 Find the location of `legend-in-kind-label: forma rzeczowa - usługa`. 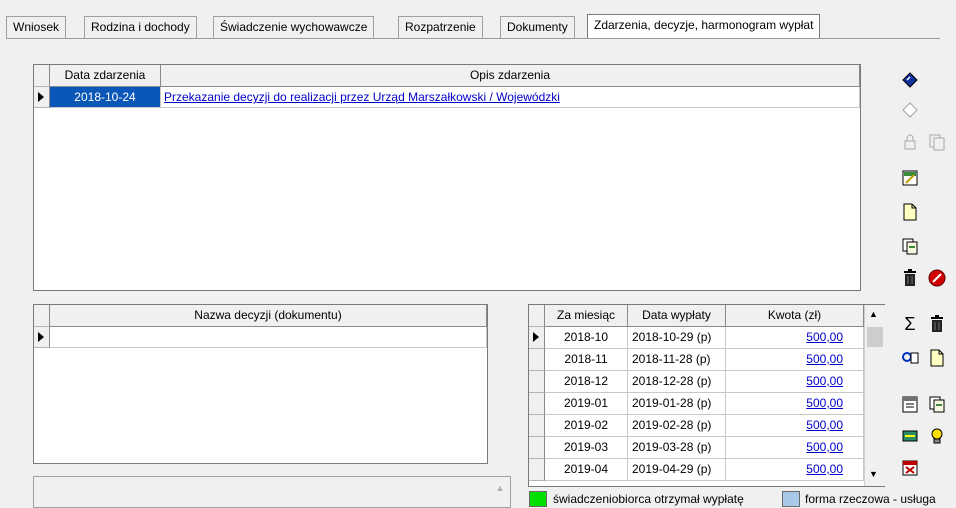

legend-in-kind-label: forma rzeczowa - usługa is located at coordinates (870, 499).